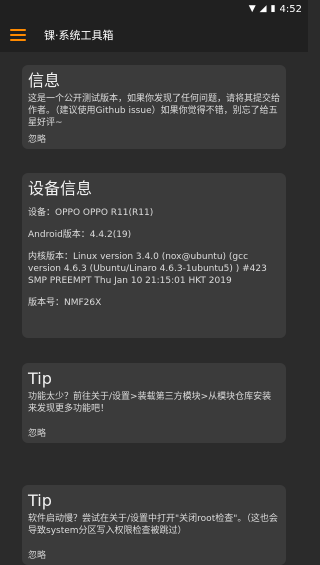  I want to click on android-version-line: Android版本：4.4.2(19), so click(80, 235).